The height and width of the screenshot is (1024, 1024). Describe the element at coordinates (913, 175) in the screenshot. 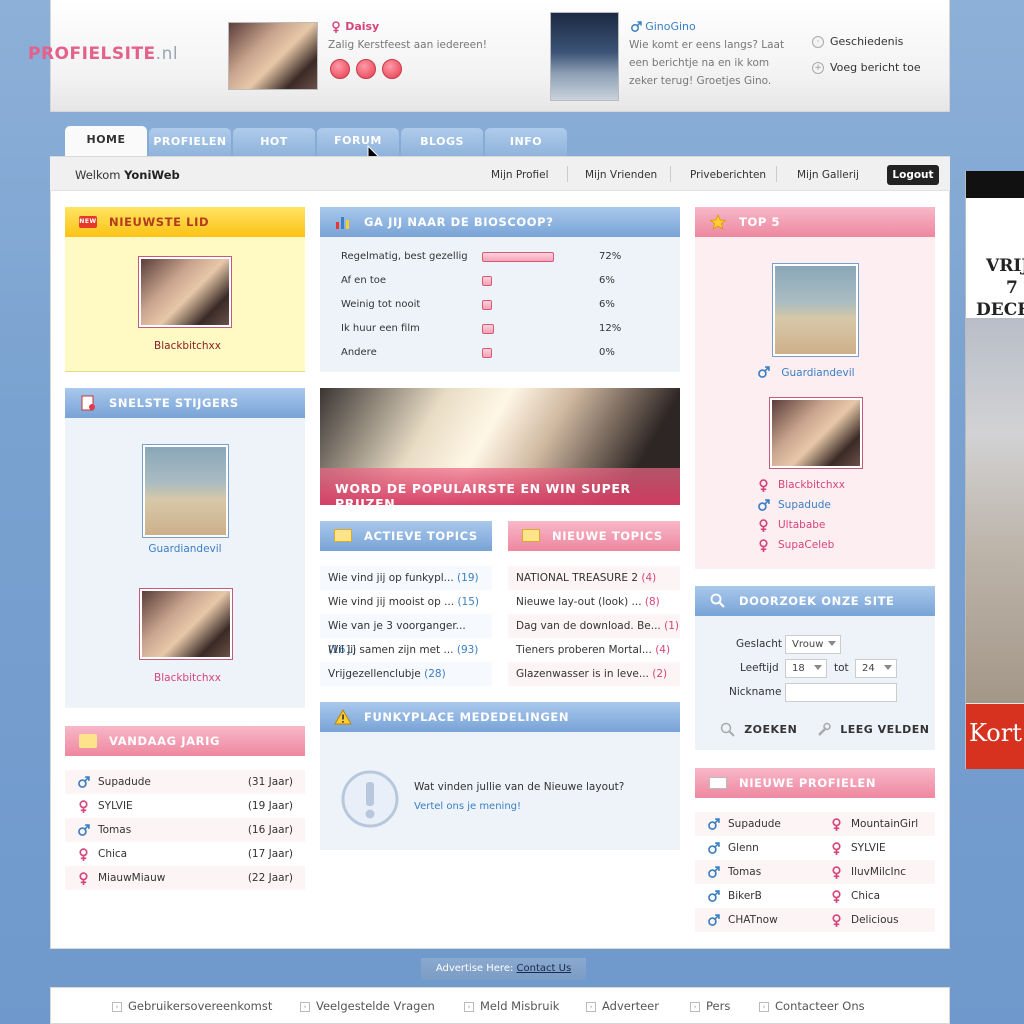

I see `logout-button: Logout` at that location.